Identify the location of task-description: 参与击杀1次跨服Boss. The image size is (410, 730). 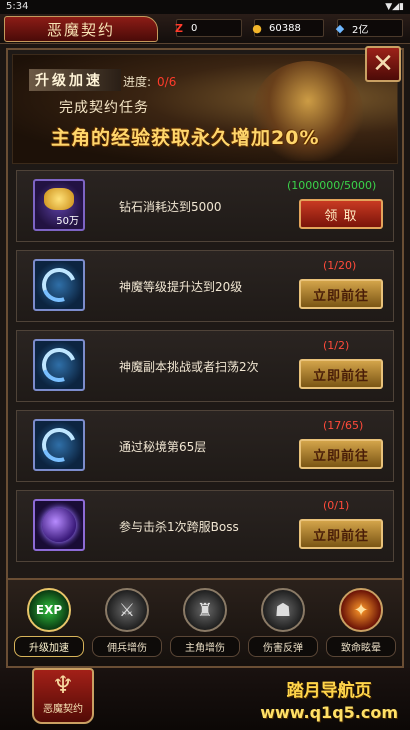
(179, 527).